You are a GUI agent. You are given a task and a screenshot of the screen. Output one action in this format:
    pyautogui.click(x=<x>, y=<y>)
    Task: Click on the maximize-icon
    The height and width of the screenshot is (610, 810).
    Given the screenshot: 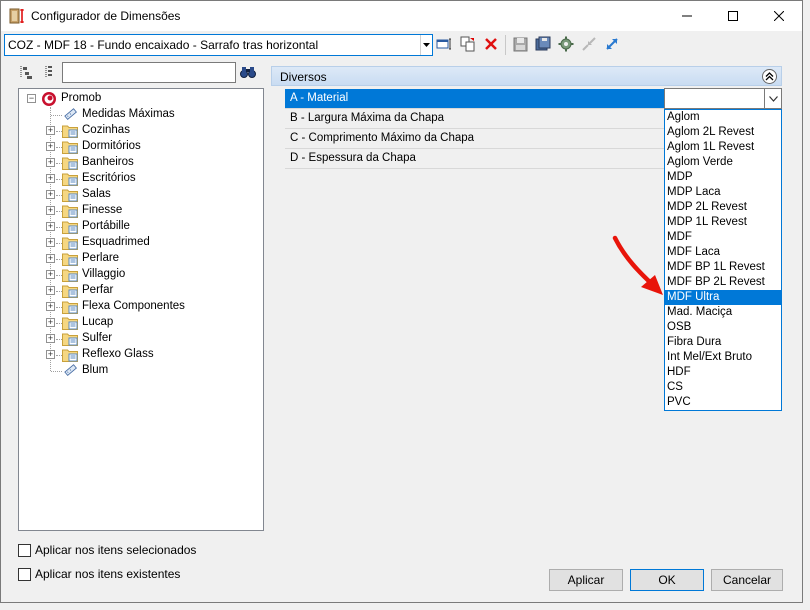 What is the action you would take?
    pyautogui.click(x=733, y=16)
    